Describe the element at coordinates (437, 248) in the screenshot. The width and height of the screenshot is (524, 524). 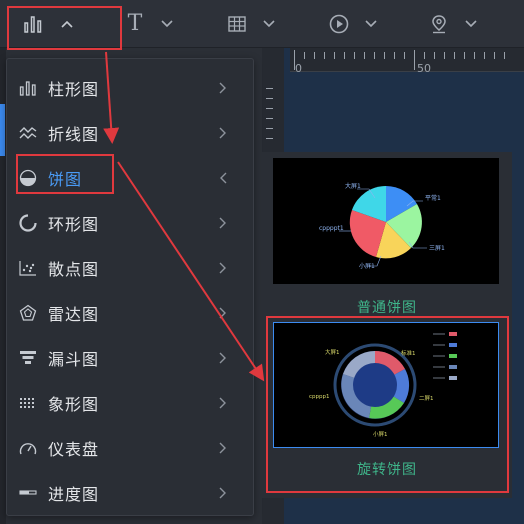
I see `pie-label-3: 三屏1` at that location.